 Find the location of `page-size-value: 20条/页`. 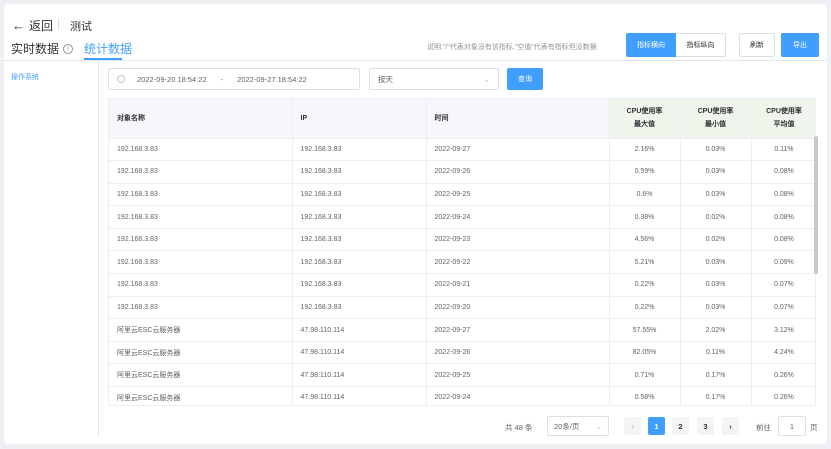

page-size-value: 20条/页 is located at coordinates (567, 426).